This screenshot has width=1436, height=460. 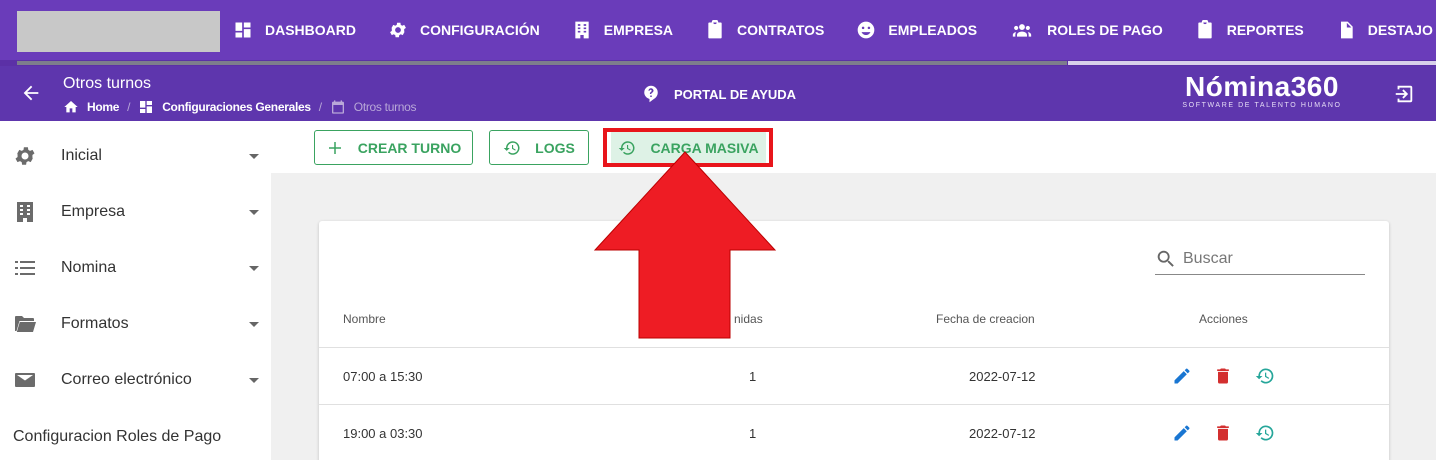 What do you see at coordinates (146, 107) in the screenshot?
I see `dashboard-icon` at bounding box center [146, 107].